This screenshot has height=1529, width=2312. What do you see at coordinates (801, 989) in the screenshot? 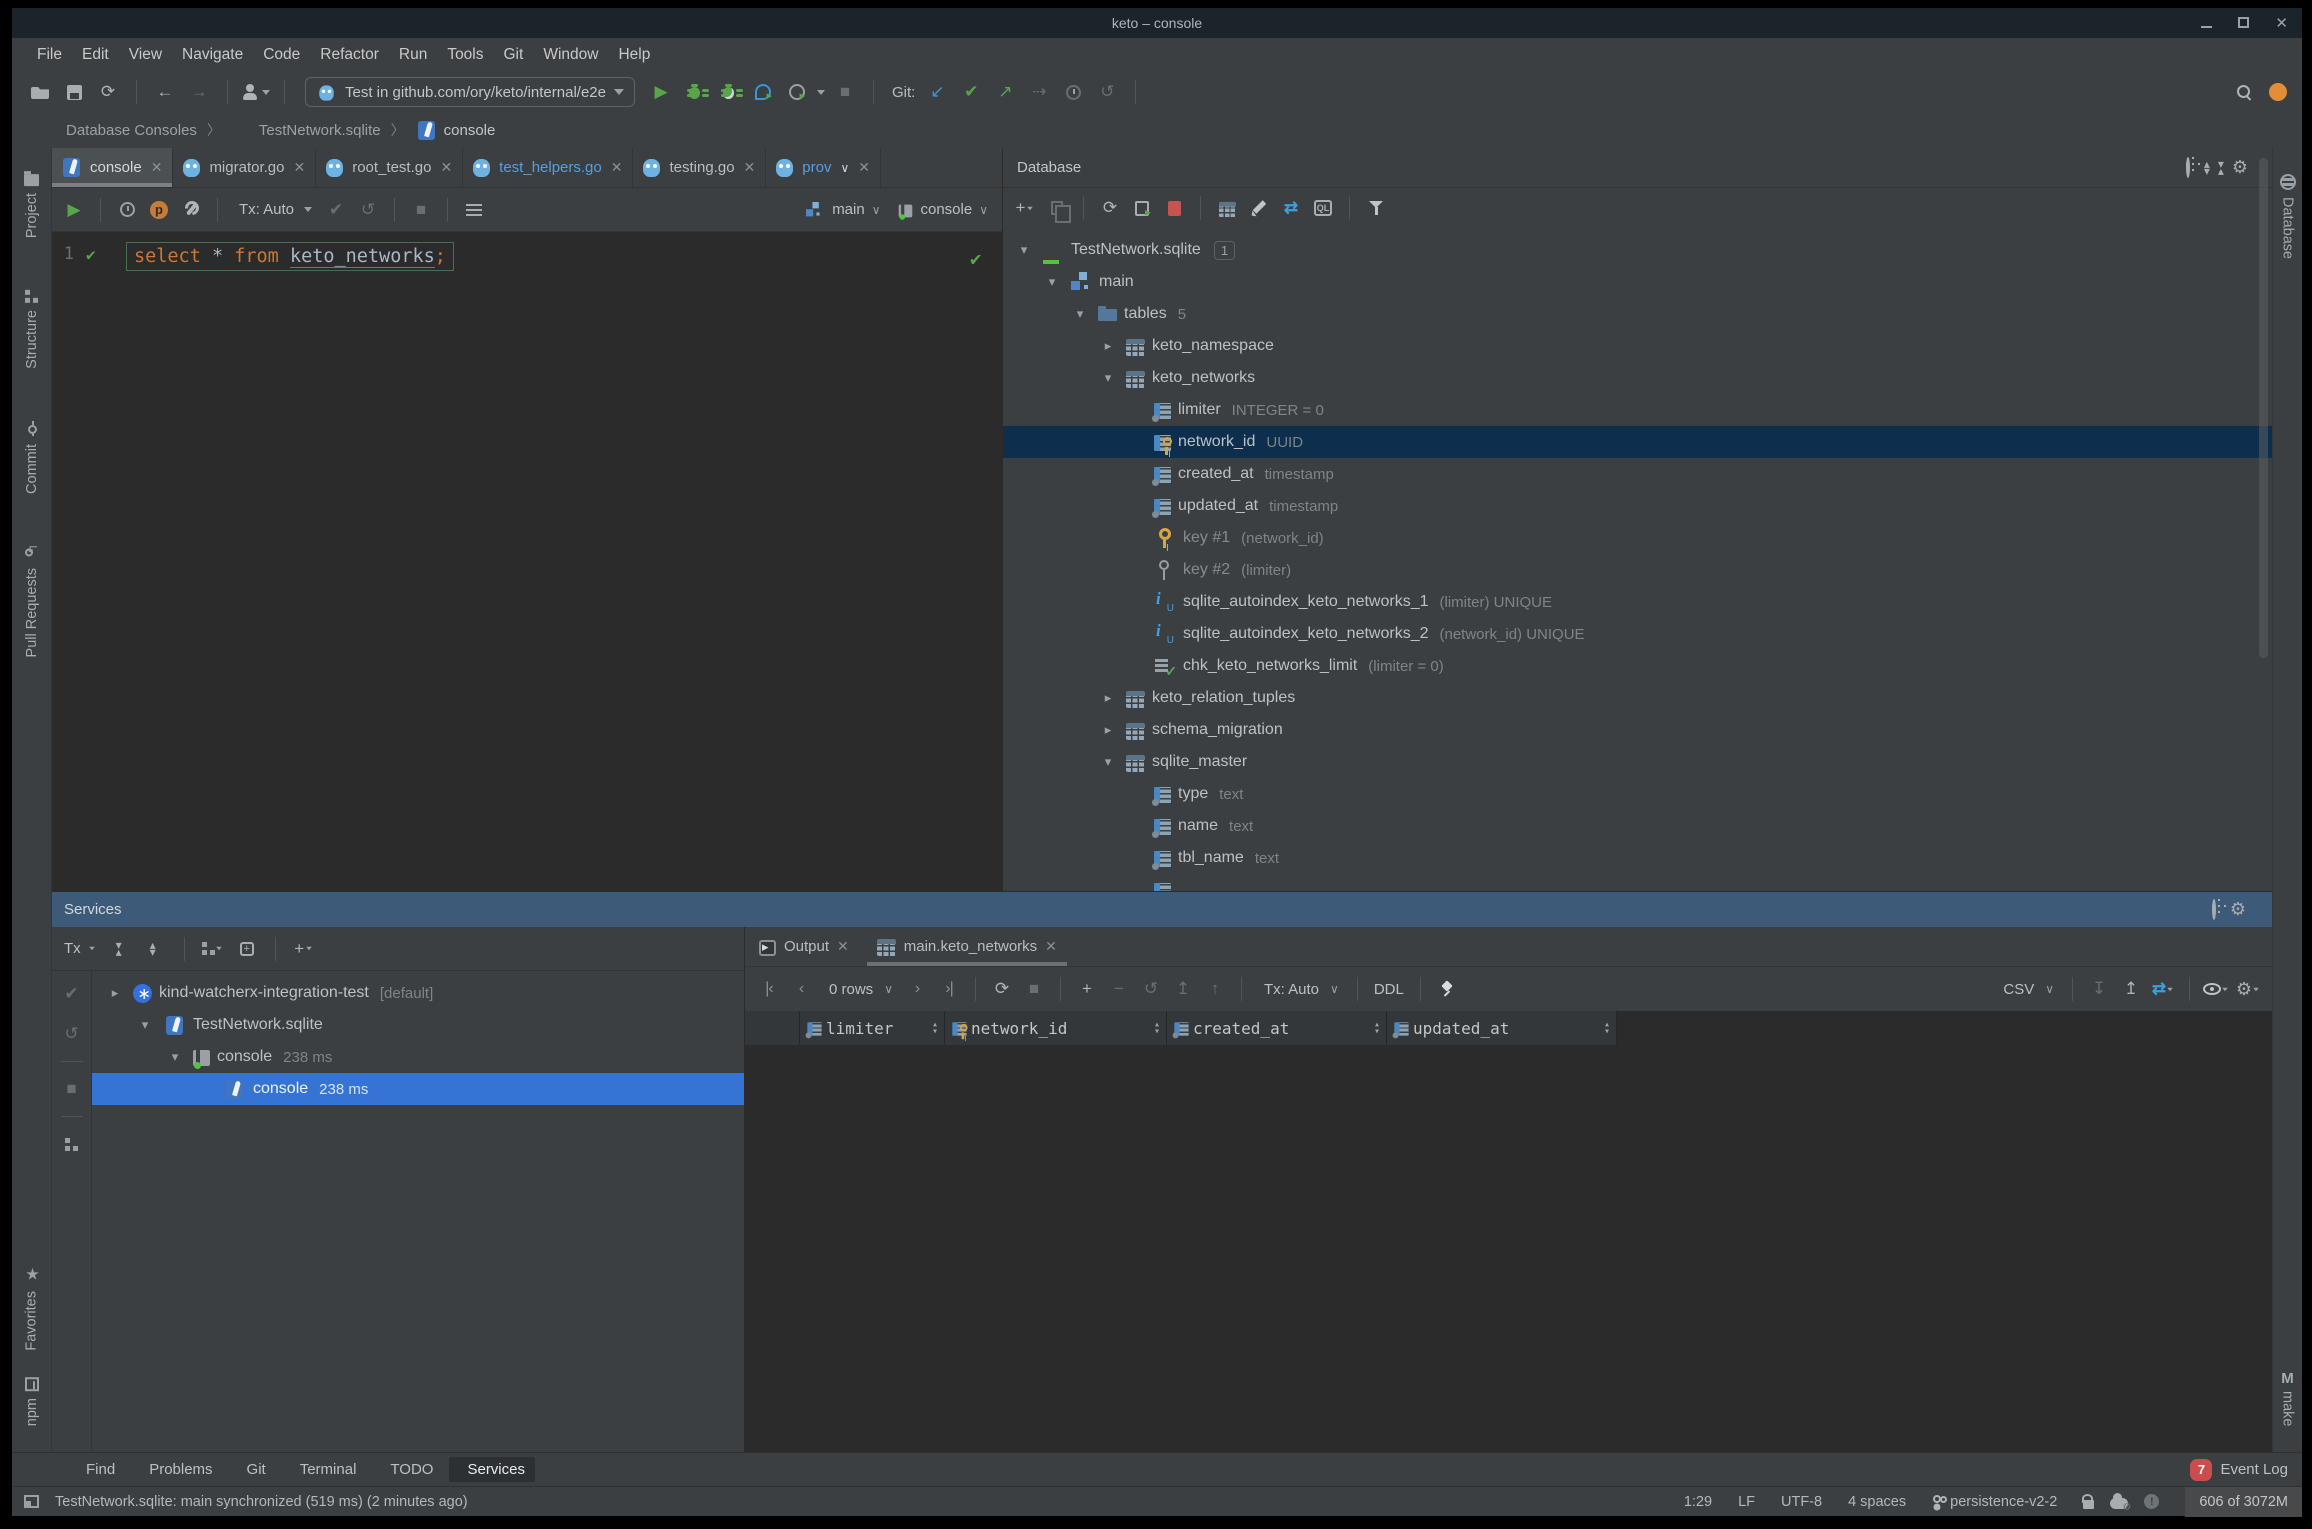
I see `previous-page-button: ‹` at bounding box center [801, 989].